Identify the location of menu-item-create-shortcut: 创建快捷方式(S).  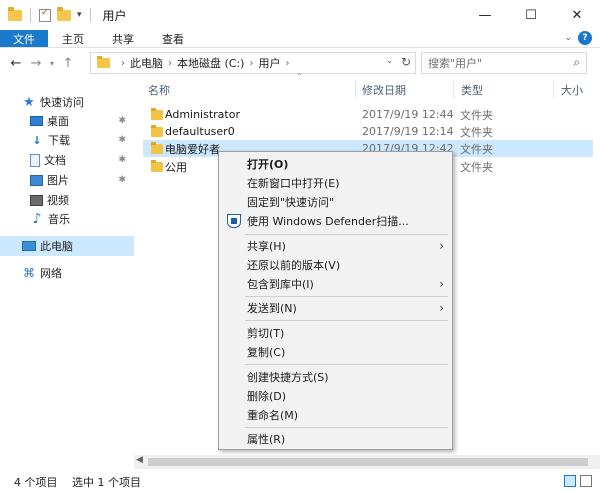
(335, 376).